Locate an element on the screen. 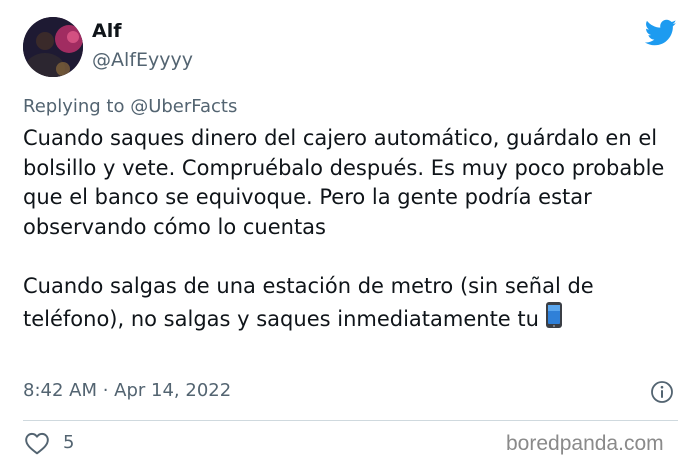 The width and height of the screenshot is (700, 471). heart-icon is located at coordinates (37, 443).